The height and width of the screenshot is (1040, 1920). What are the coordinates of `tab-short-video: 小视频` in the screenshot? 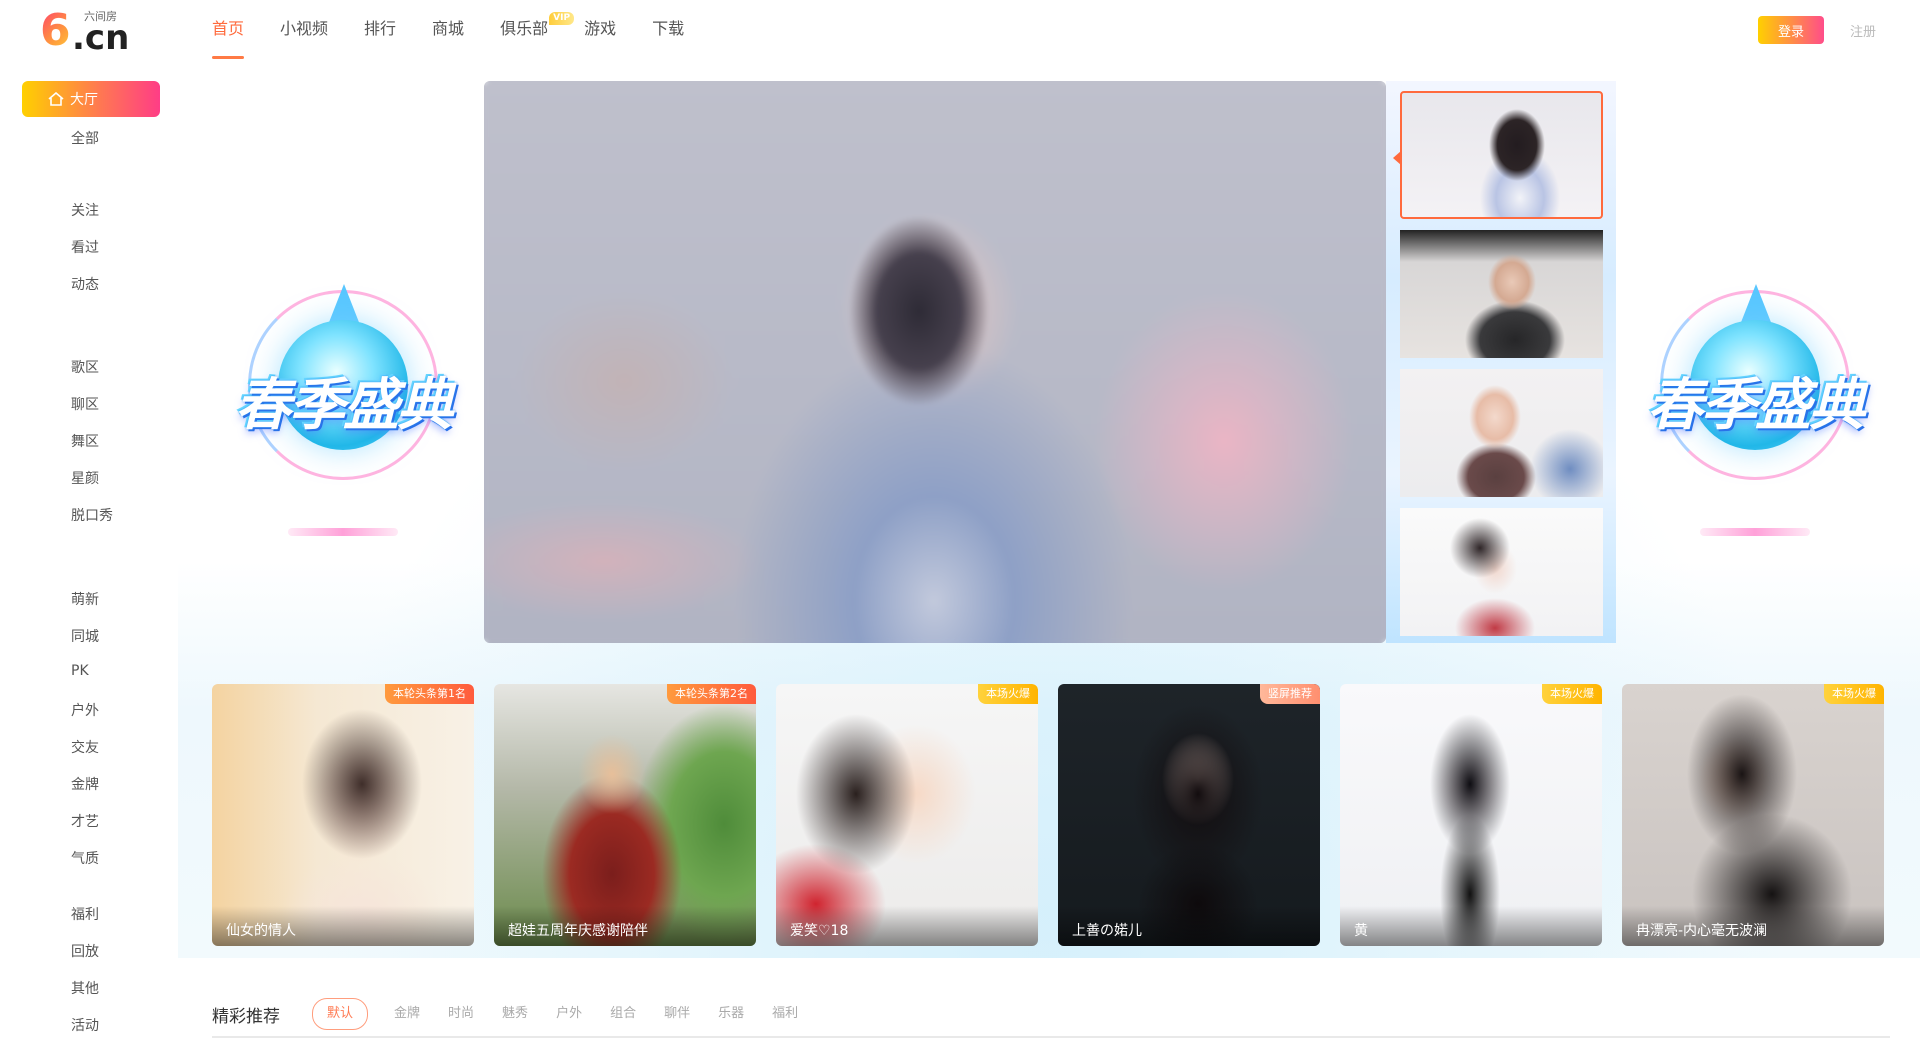 It's located at (304, 38).